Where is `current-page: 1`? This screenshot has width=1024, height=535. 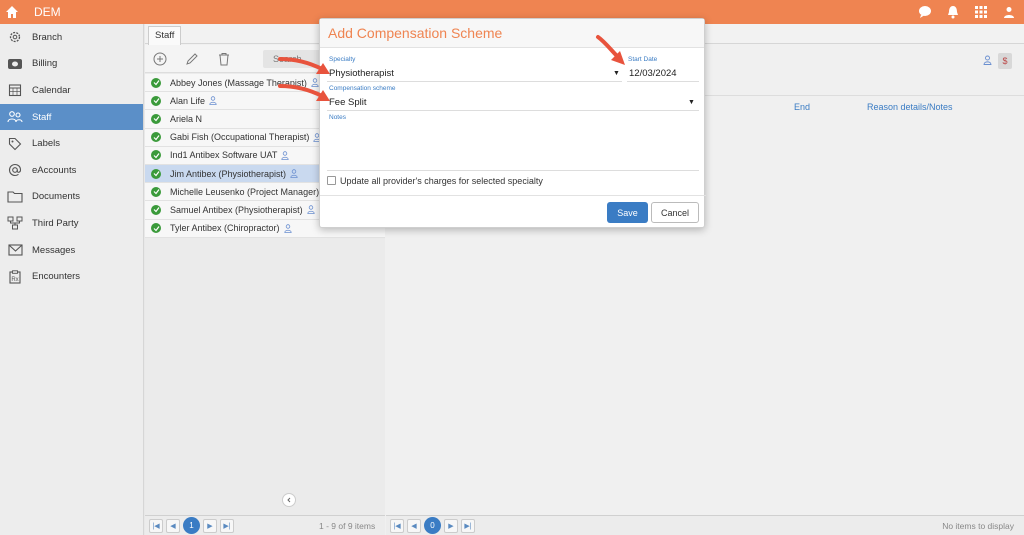 current-page: 1 is located at coordinates (191, 525).